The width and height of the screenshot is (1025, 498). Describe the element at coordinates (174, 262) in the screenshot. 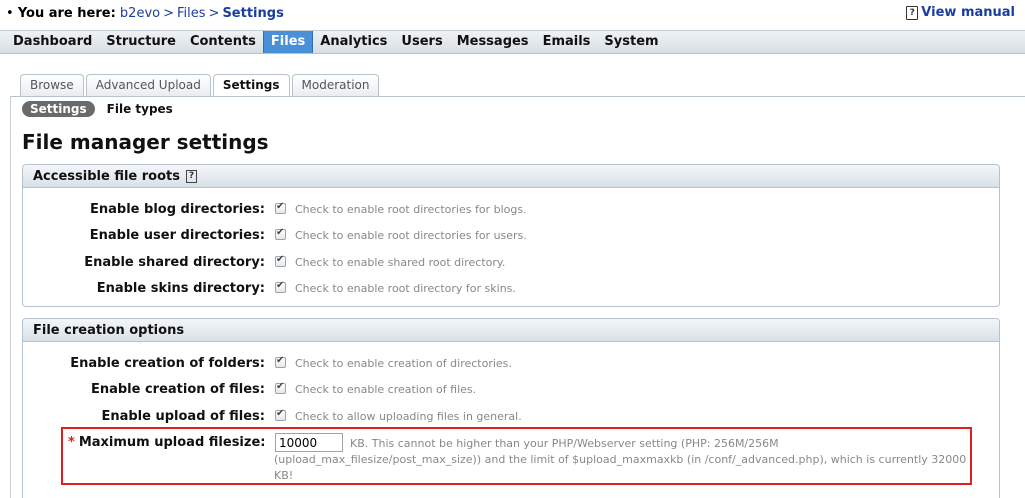

I see `setting-label: Enable shared directory:` at that location.